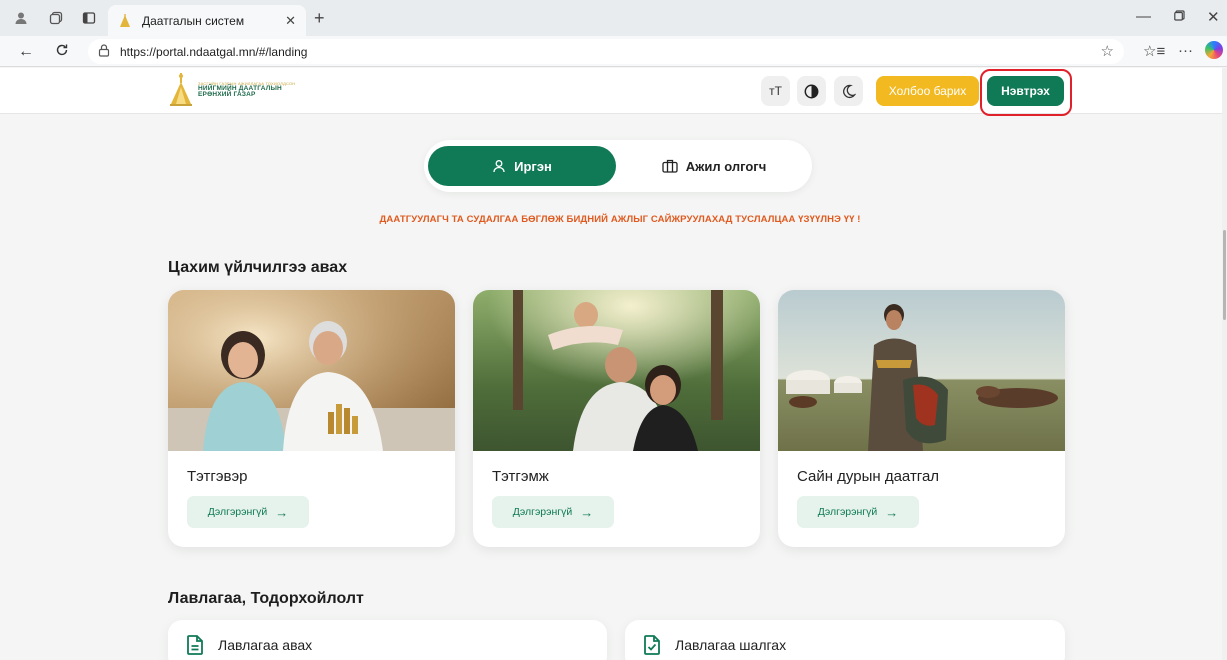  What do you see at coordinates (618, 166) in the screenshot?
I see `user-type-switcher: Иргэн Ажил олгогч` at bounding box center [618, 166].